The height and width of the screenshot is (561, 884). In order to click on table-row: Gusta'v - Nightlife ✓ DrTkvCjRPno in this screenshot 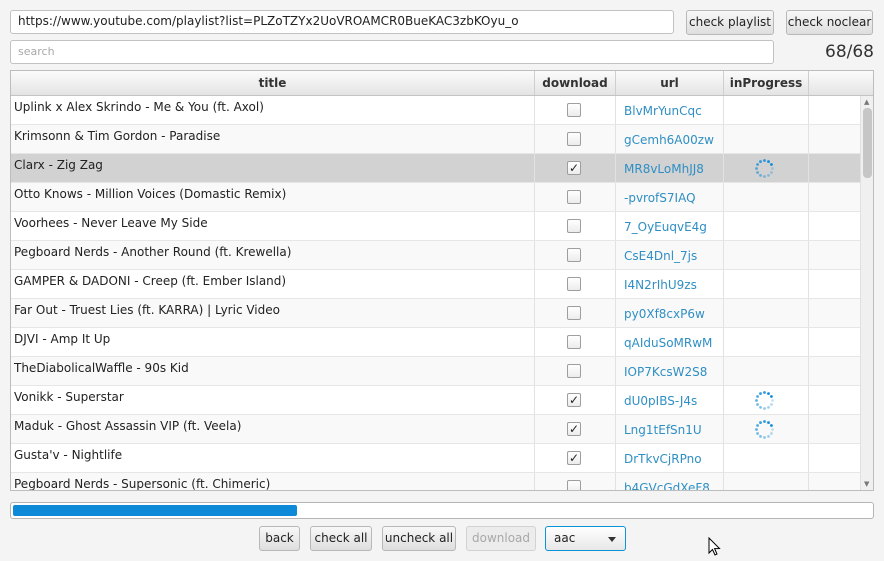, I will do `click(435, 458)`.